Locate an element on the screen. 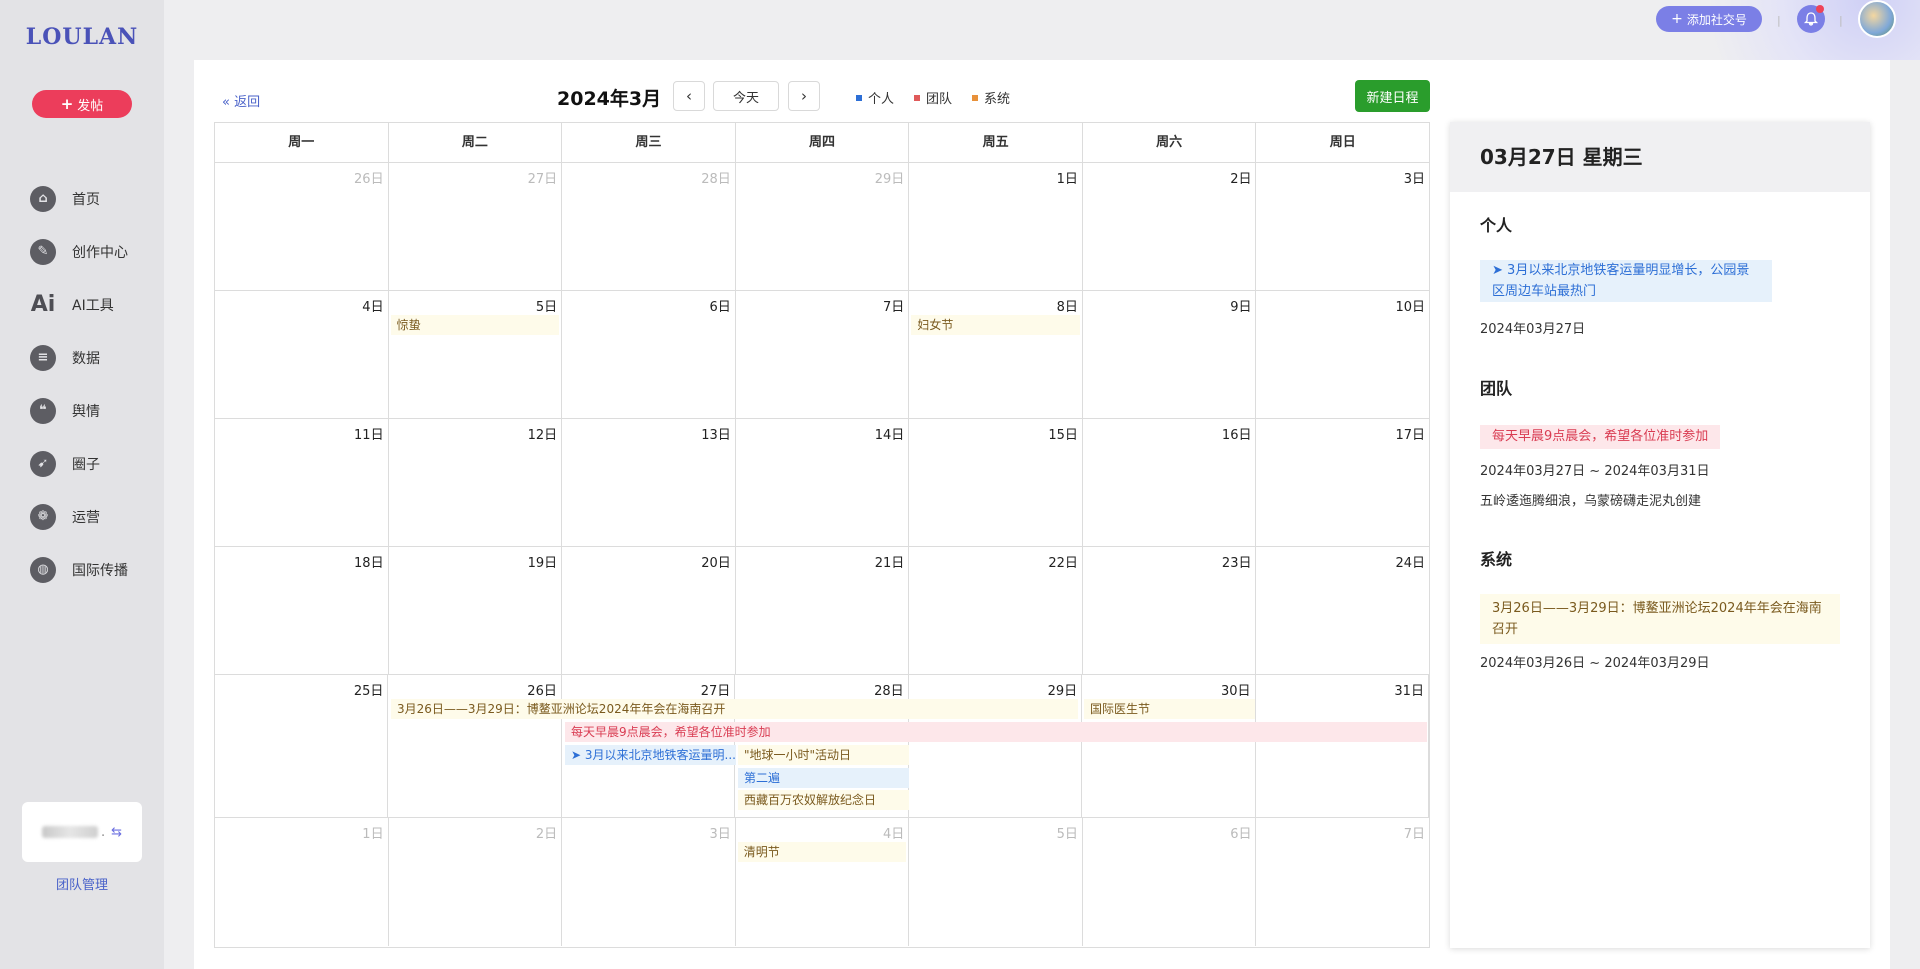 The image size is (1920, 969). day-number: 11日 is located at coordinates (369, 435).